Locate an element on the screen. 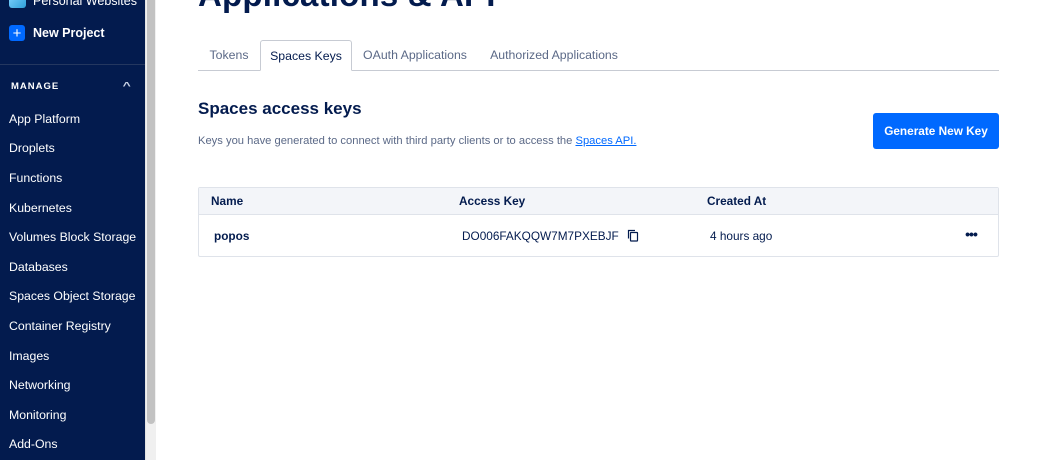 The width and height of the screenshot is (1038, 460). sidebar-item-label: Kubernetes is located at coordinates (40, 207).